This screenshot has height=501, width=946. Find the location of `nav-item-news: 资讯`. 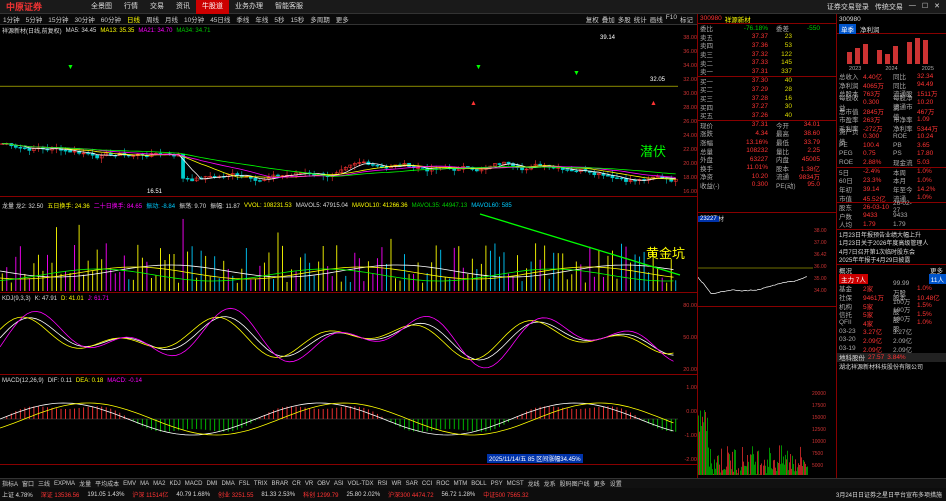

nav-item-news: 资讯 is located at coordinates (183, 7).